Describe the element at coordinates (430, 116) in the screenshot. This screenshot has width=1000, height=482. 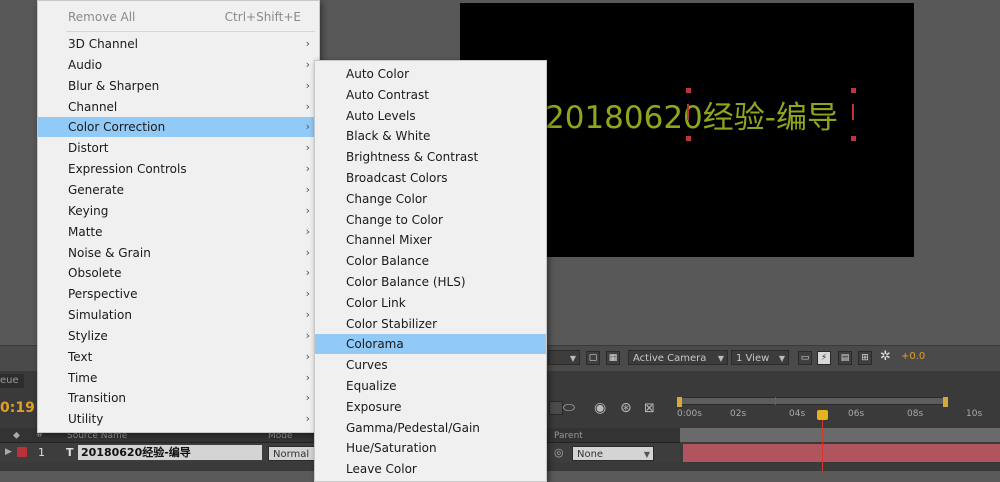
I see `submenu-item: Auto Levels` at that location.